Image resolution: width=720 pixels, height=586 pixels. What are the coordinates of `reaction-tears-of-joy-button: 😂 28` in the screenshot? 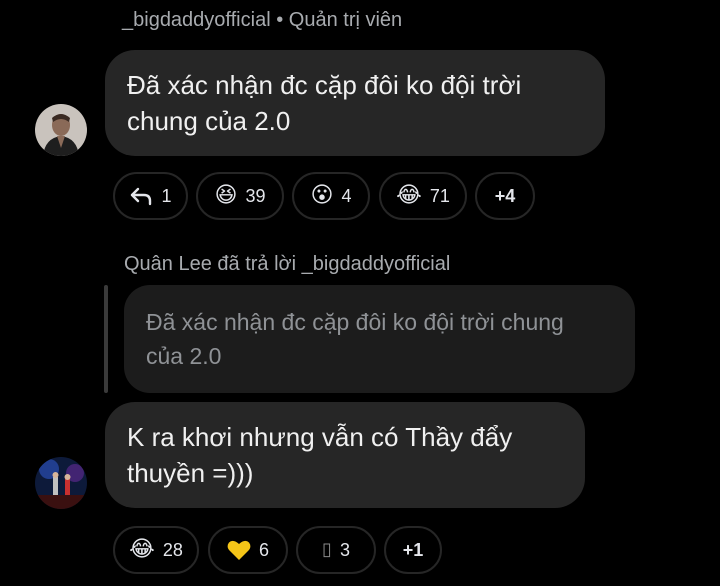 It's located at (156, 550).